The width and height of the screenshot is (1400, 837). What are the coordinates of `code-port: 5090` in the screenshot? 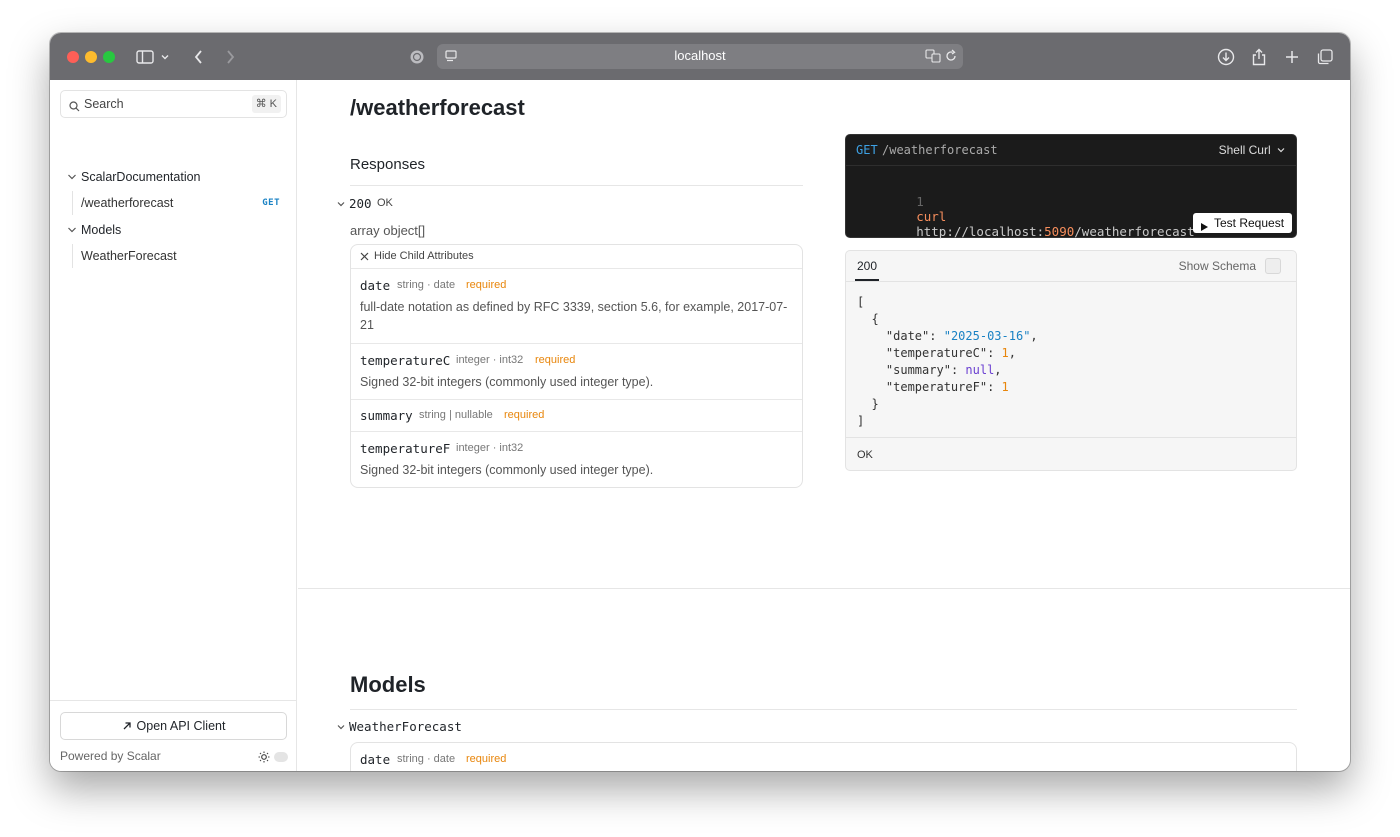 It's located at (1059, 231).